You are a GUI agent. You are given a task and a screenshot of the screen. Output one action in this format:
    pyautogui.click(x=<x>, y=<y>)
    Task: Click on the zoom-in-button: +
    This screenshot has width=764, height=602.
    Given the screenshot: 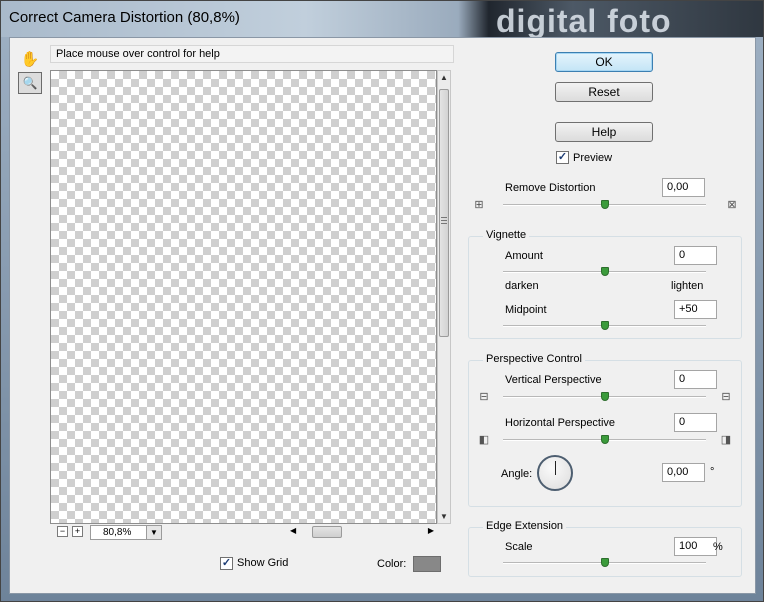 What is the action you would take?
    pyautogui.click(x=77, y=531)
    